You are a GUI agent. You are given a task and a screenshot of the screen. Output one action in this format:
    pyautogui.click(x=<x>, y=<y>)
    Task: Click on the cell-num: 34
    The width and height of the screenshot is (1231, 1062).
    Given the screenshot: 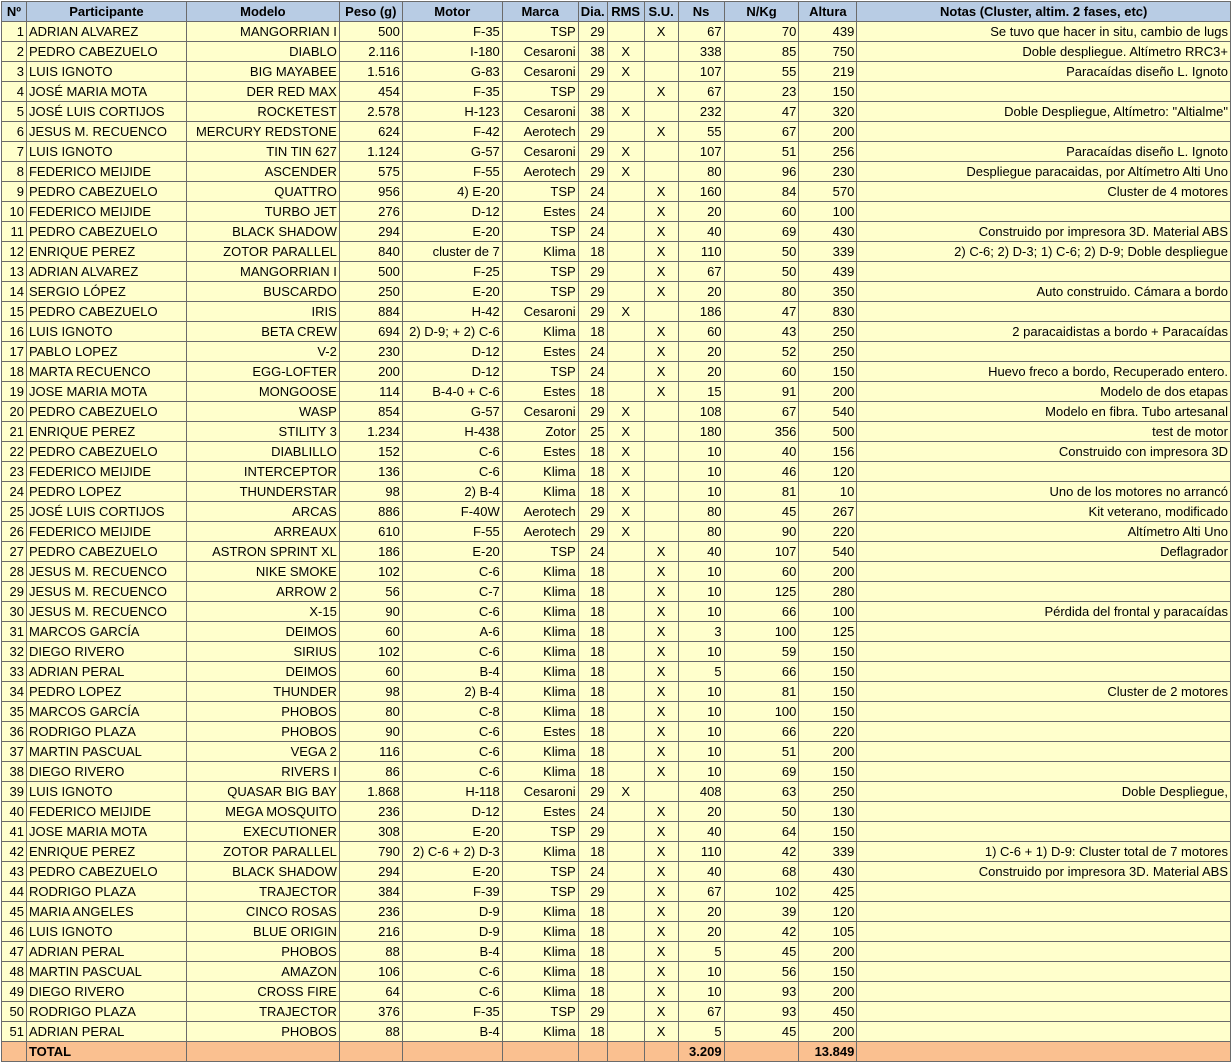 What is the action you would take?
    pyautogui.click(x=14, y=691)
    